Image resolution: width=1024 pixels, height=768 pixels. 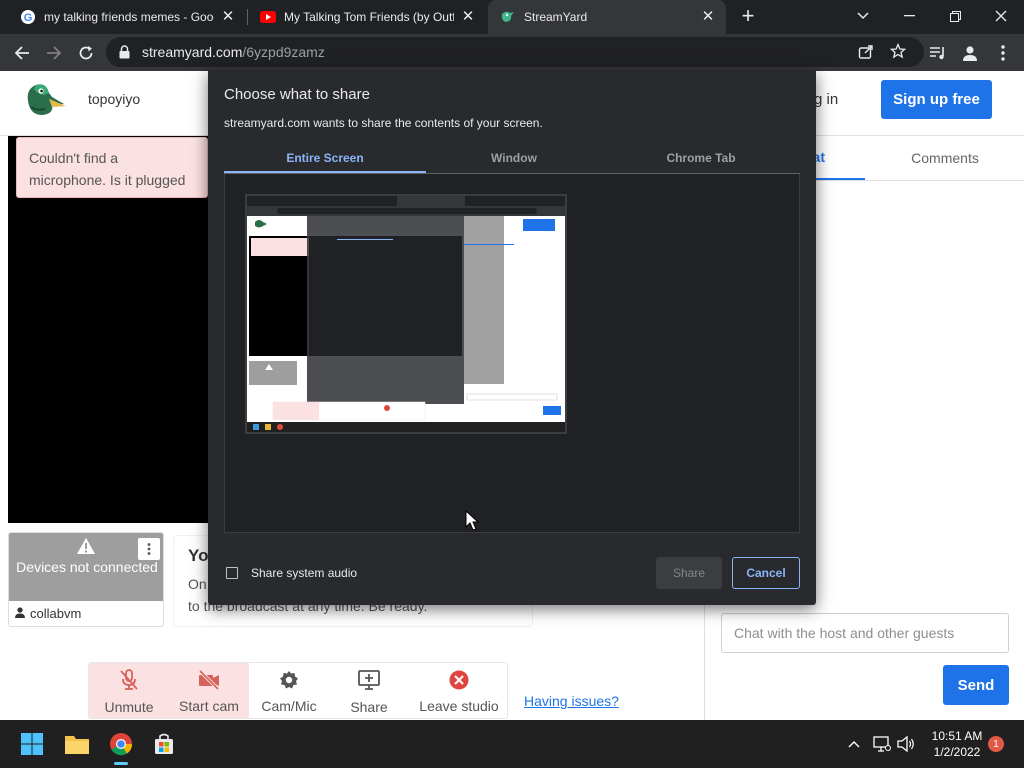 What do you see at coordinates (192, 52) in the screenshot?
I see `url-host: streamyard.com` at bounding box center [192, 52].